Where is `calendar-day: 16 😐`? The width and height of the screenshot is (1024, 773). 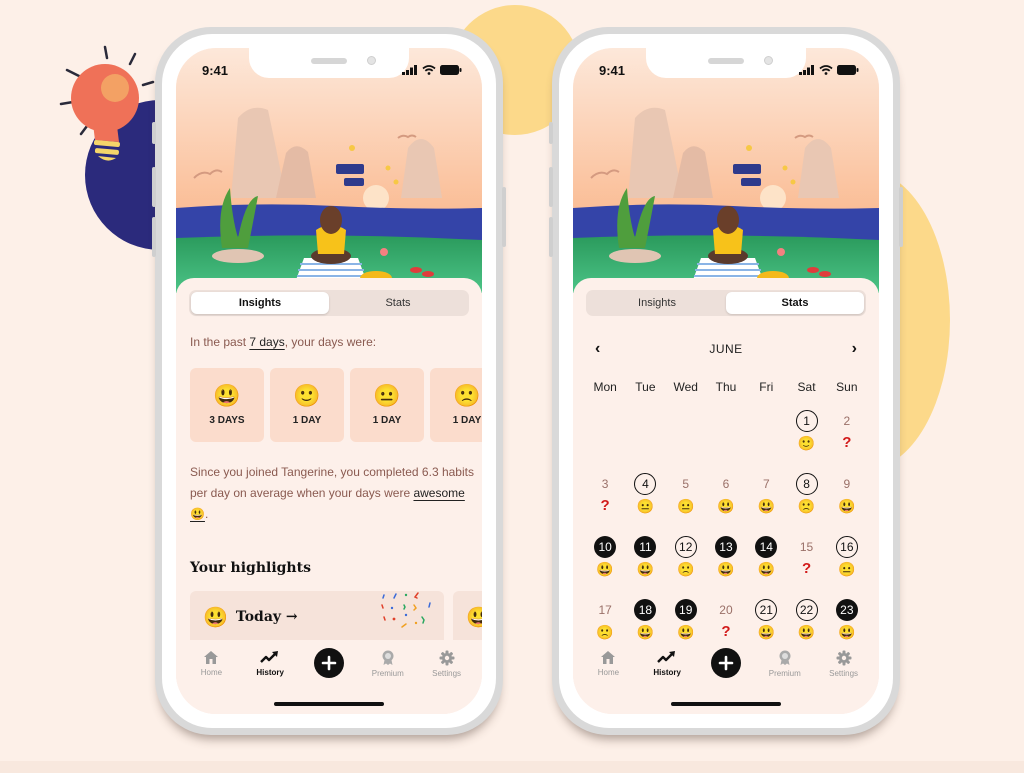 calendar-day: 16 😐 is located at coordinates (847, 559).